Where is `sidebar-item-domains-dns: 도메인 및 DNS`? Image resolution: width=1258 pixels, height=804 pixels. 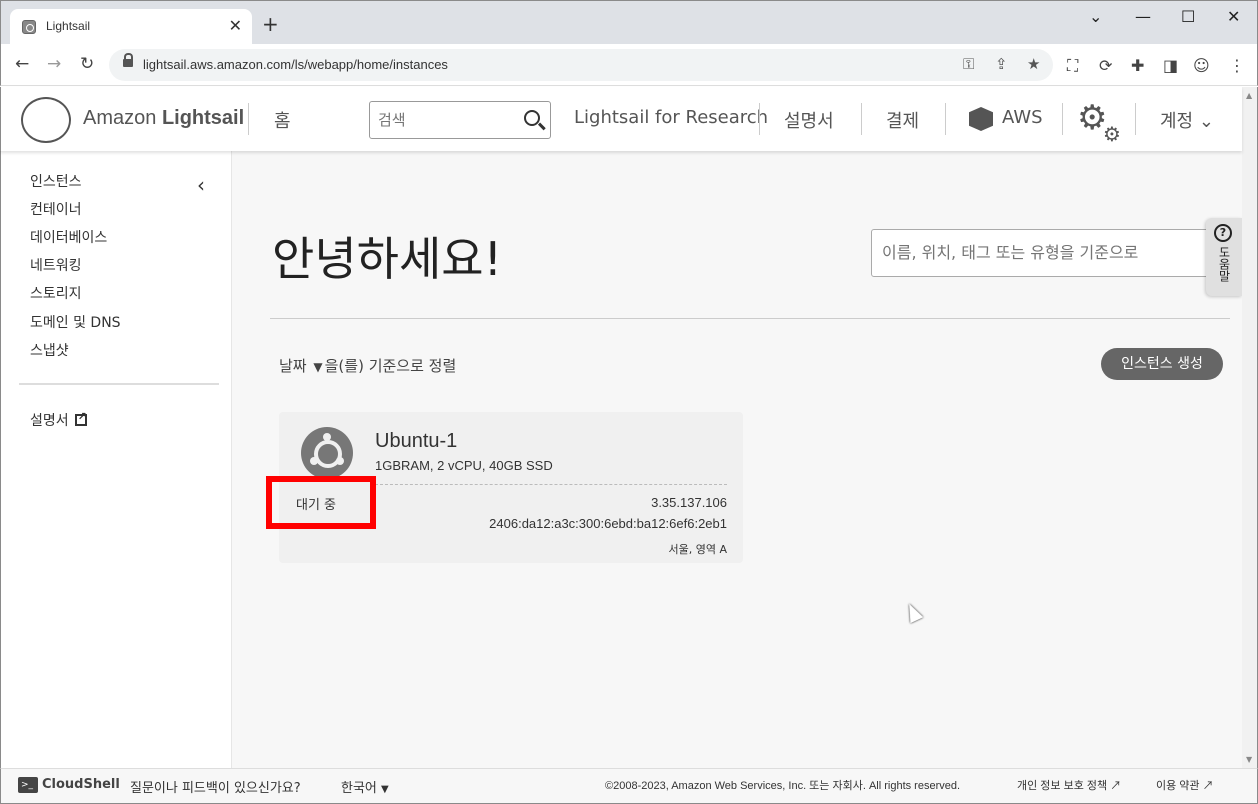 sidebar-item-domains-dns: 도메인 및 DNS is located at coordinates (75, 322).